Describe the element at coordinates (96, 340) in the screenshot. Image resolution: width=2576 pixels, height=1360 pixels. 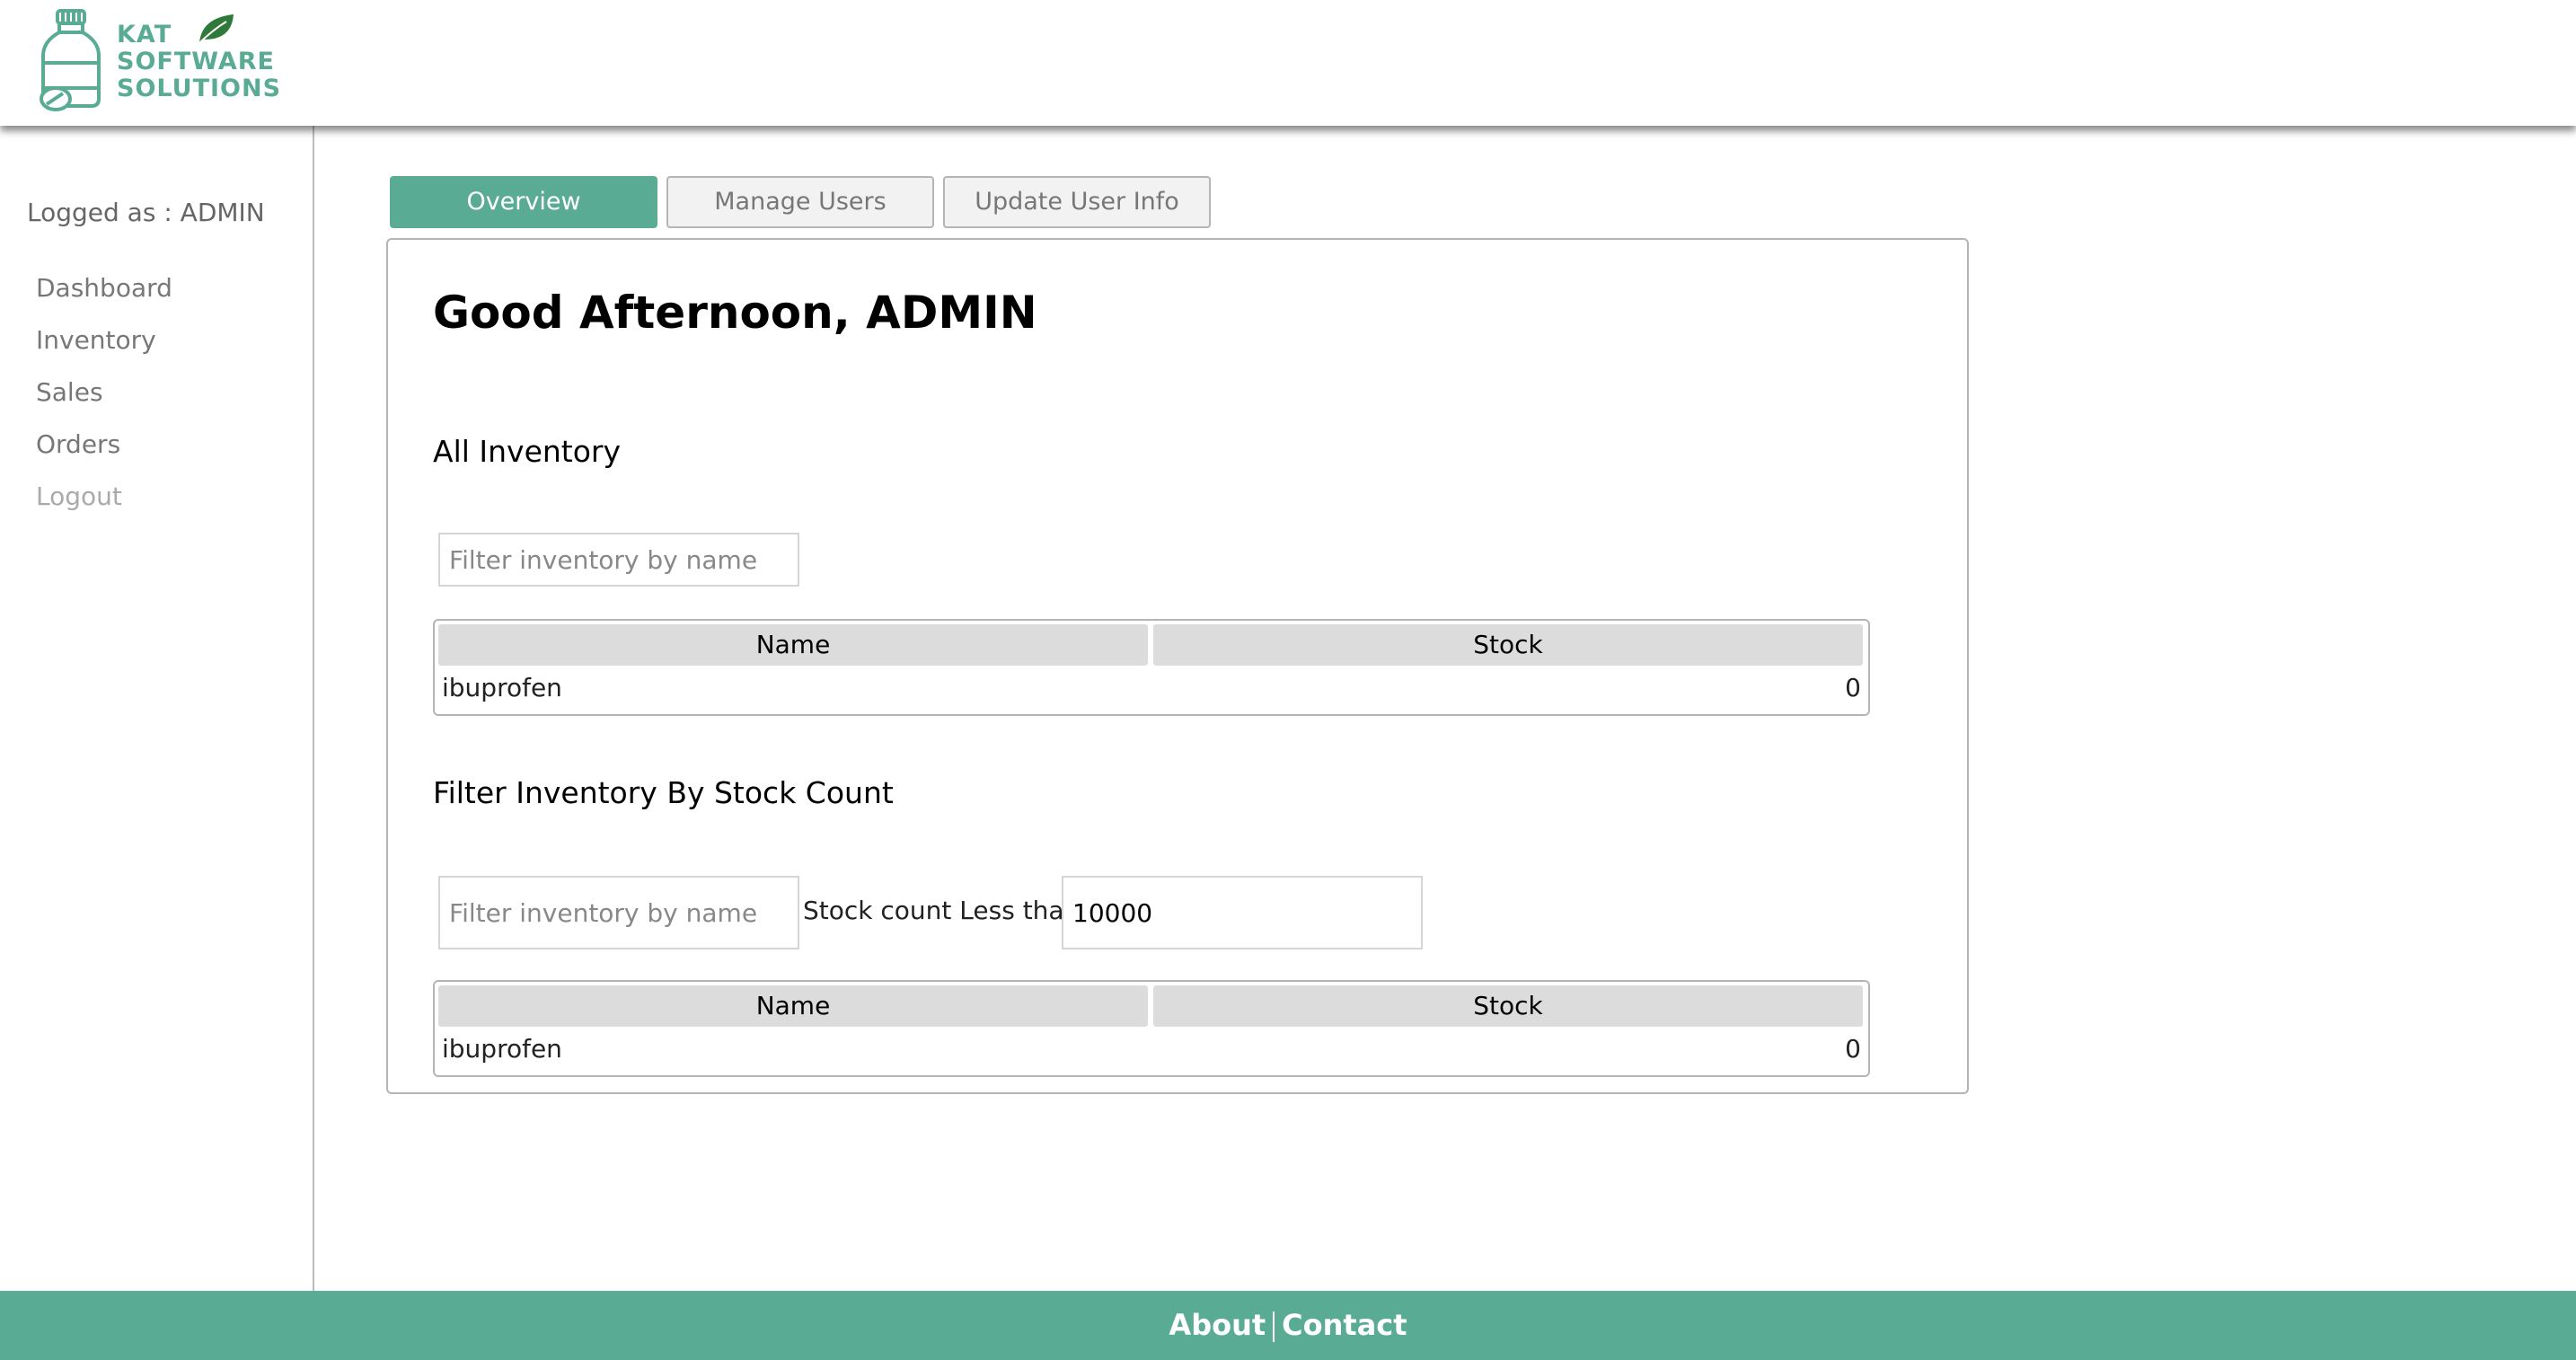
I see `sidebar-item-inventory: Inventory` at that location.